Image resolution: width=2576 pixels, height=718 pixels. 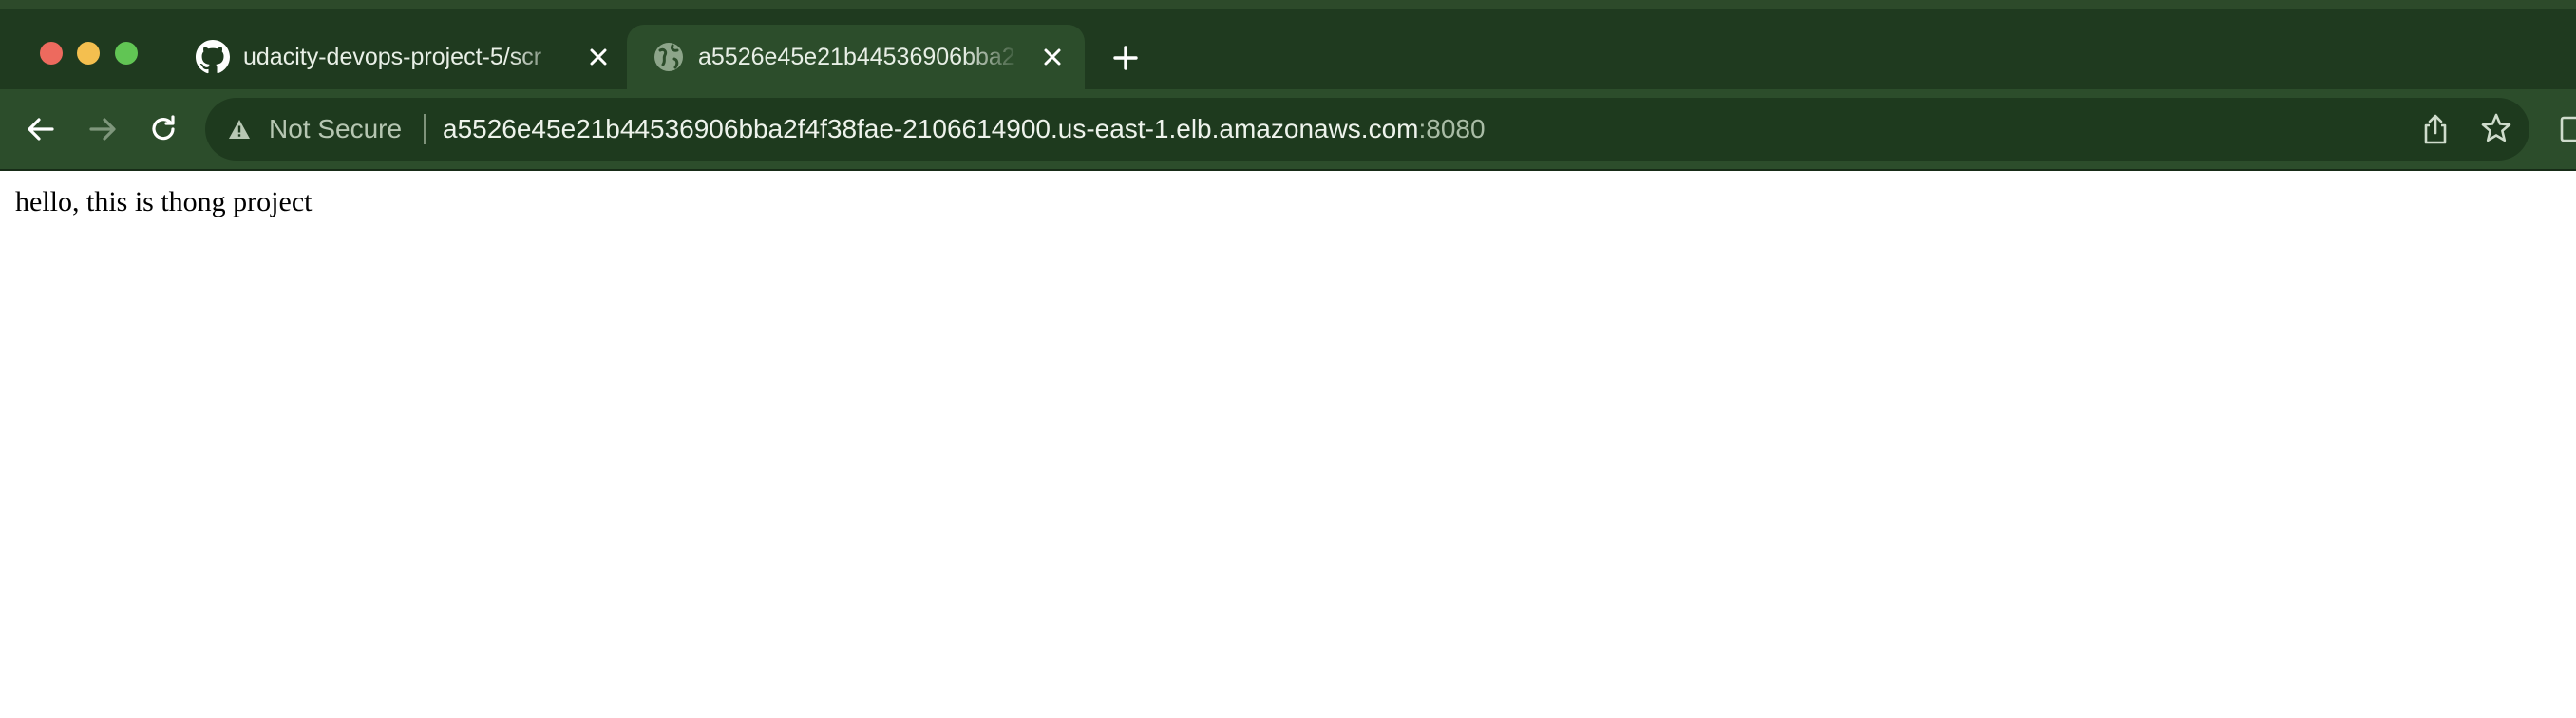 What do you see at coordinates (239, 129) in the screenshot?
I see `warning-icon` at bounding box center [239, 129].